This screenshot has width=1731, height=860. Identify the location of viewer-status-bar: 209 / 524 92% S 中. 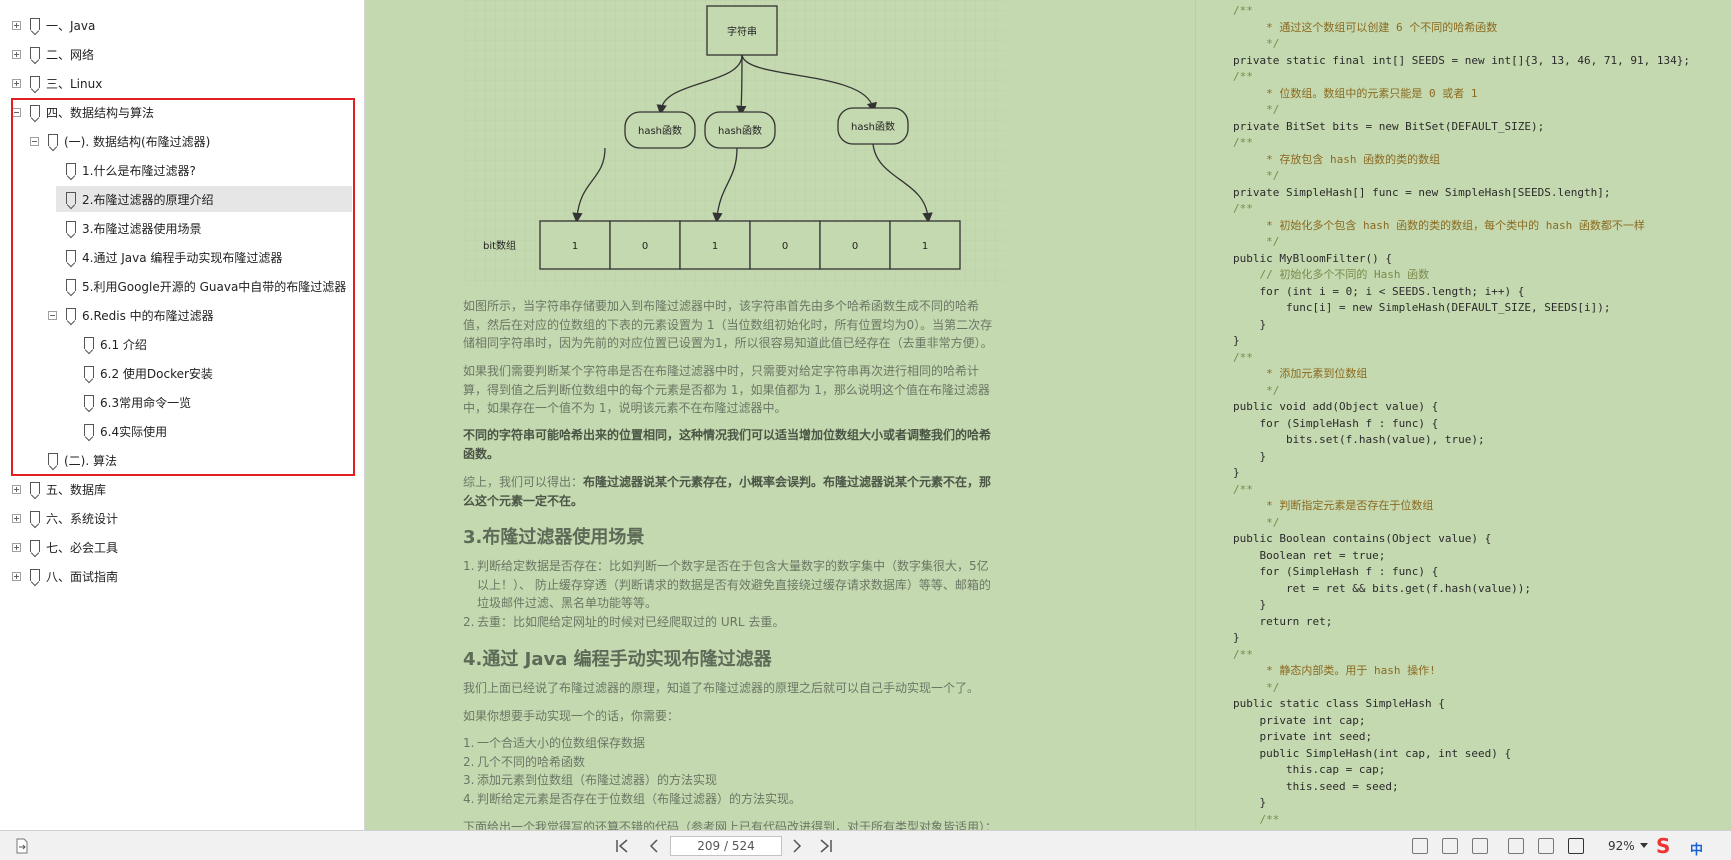
(865, 845).